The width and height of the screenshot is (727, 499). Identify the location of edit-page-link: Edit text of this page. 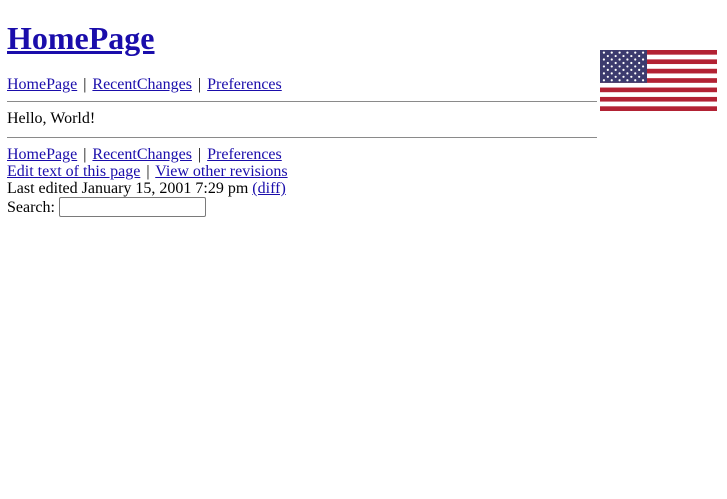
(73, 171).